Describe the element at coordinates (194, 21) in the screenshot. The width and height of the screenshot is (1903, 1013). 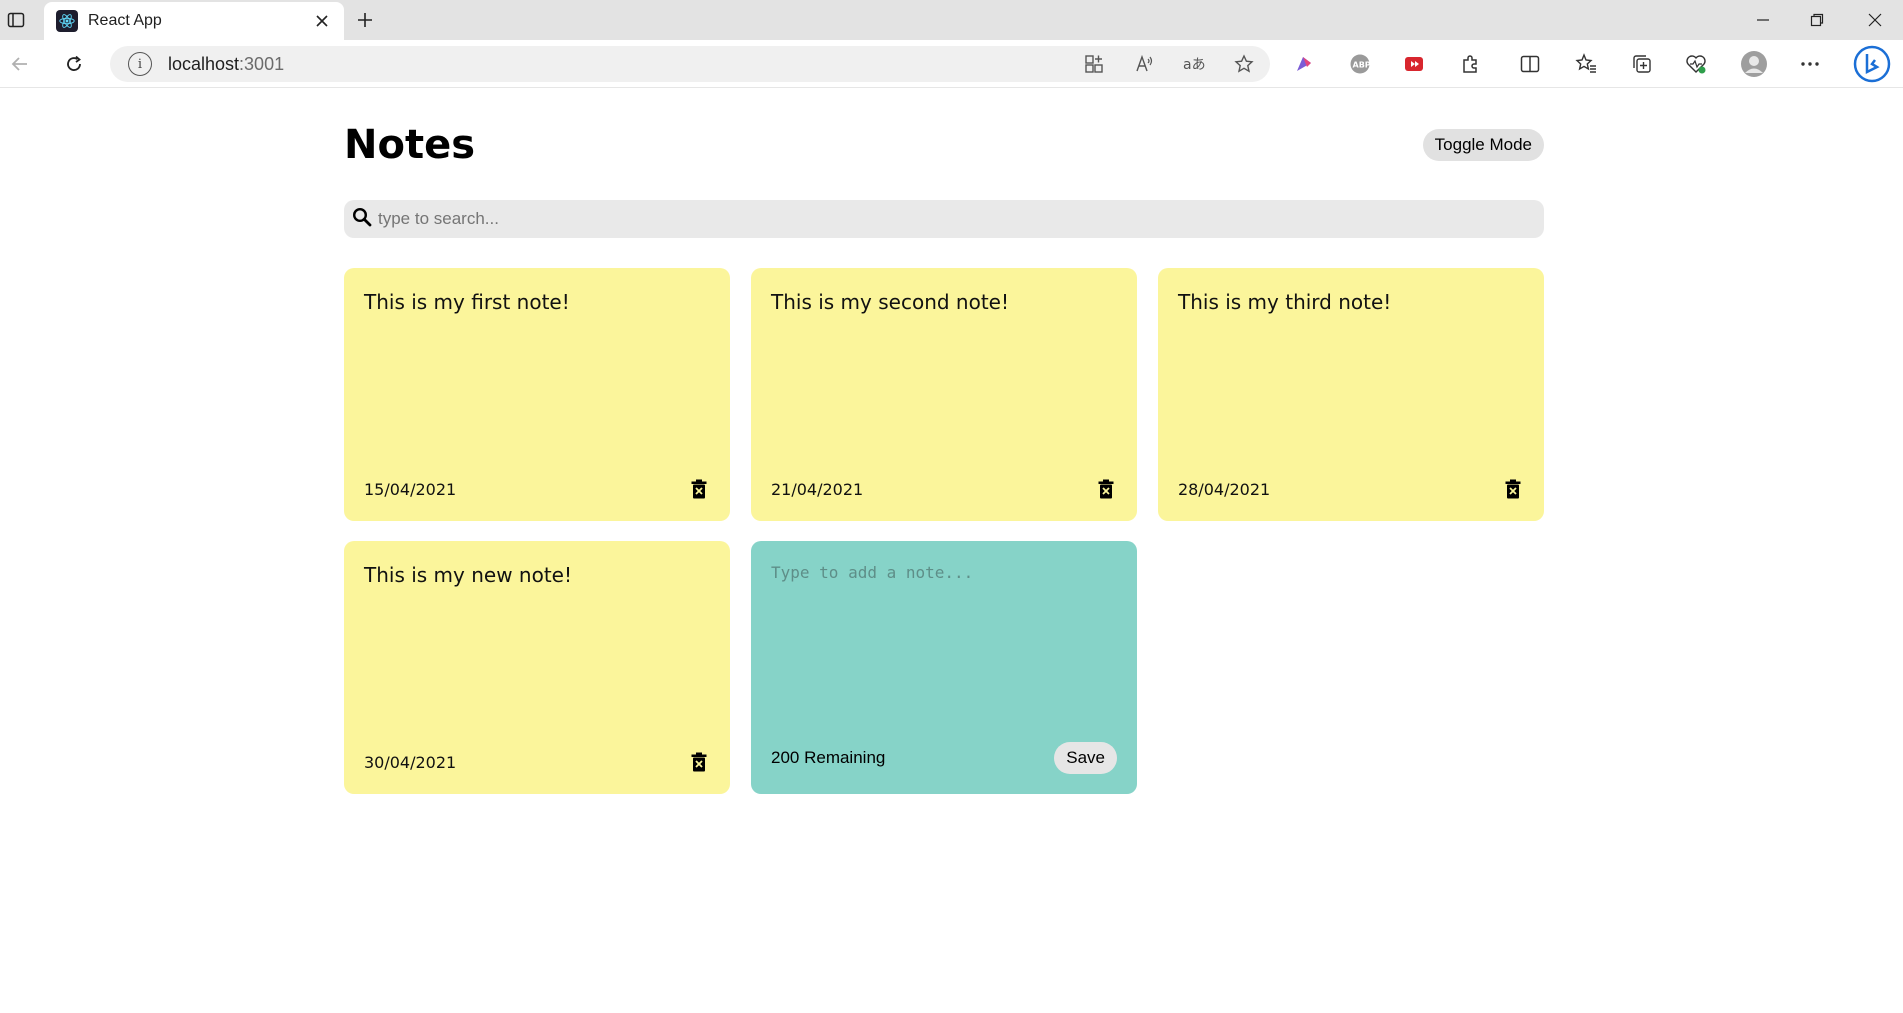
I see `tab-react-app: React App` at that location.